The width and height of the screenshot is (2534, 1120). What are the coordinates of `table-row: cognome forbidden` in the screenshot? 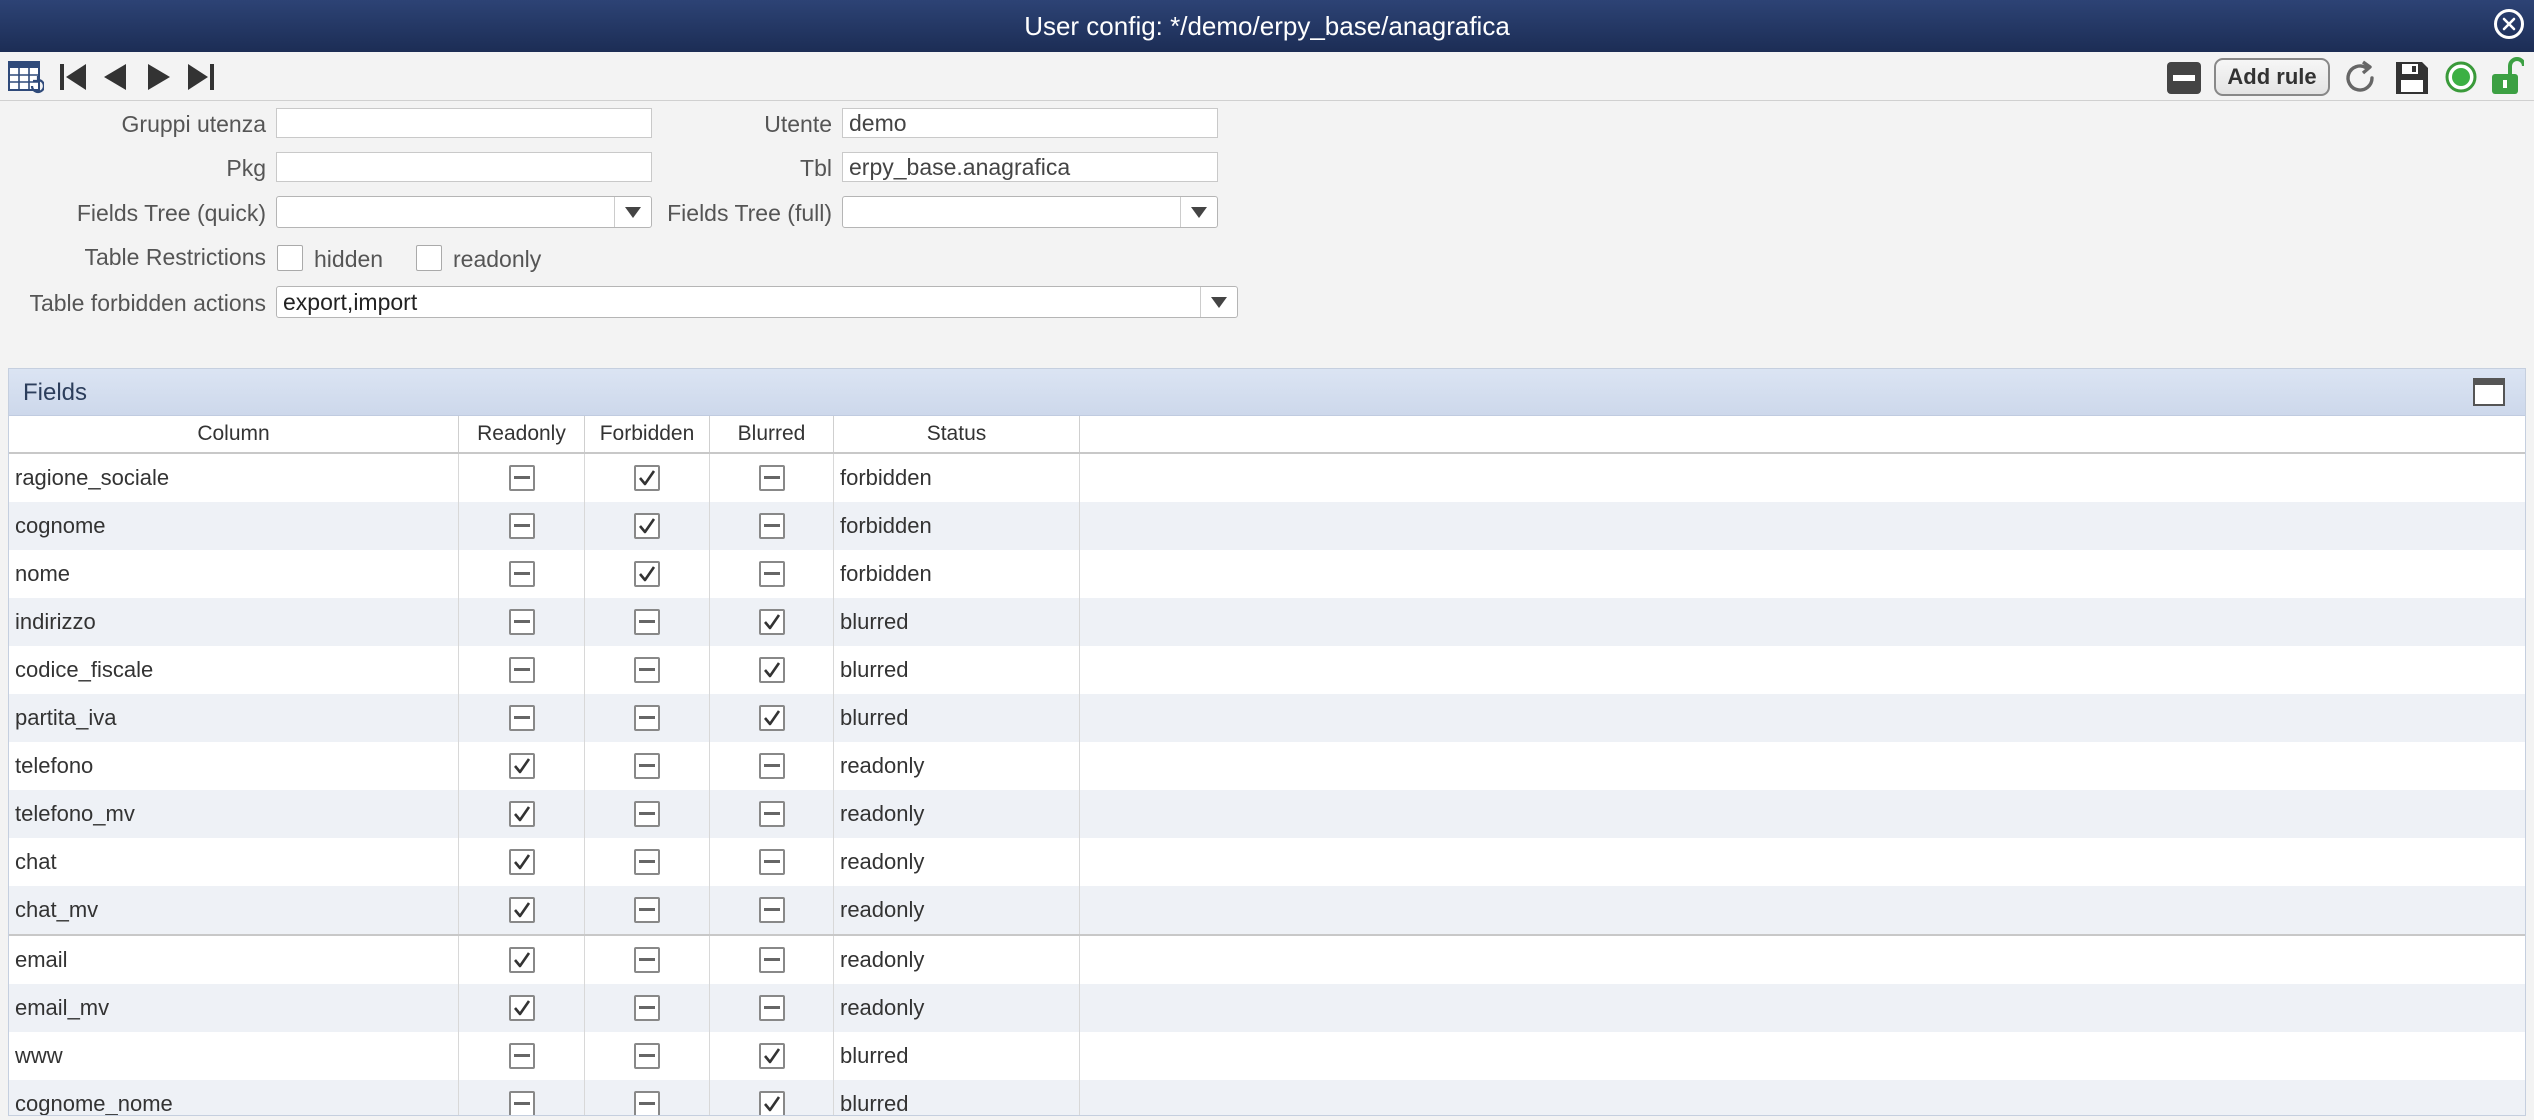 It's located at (1267, 526).